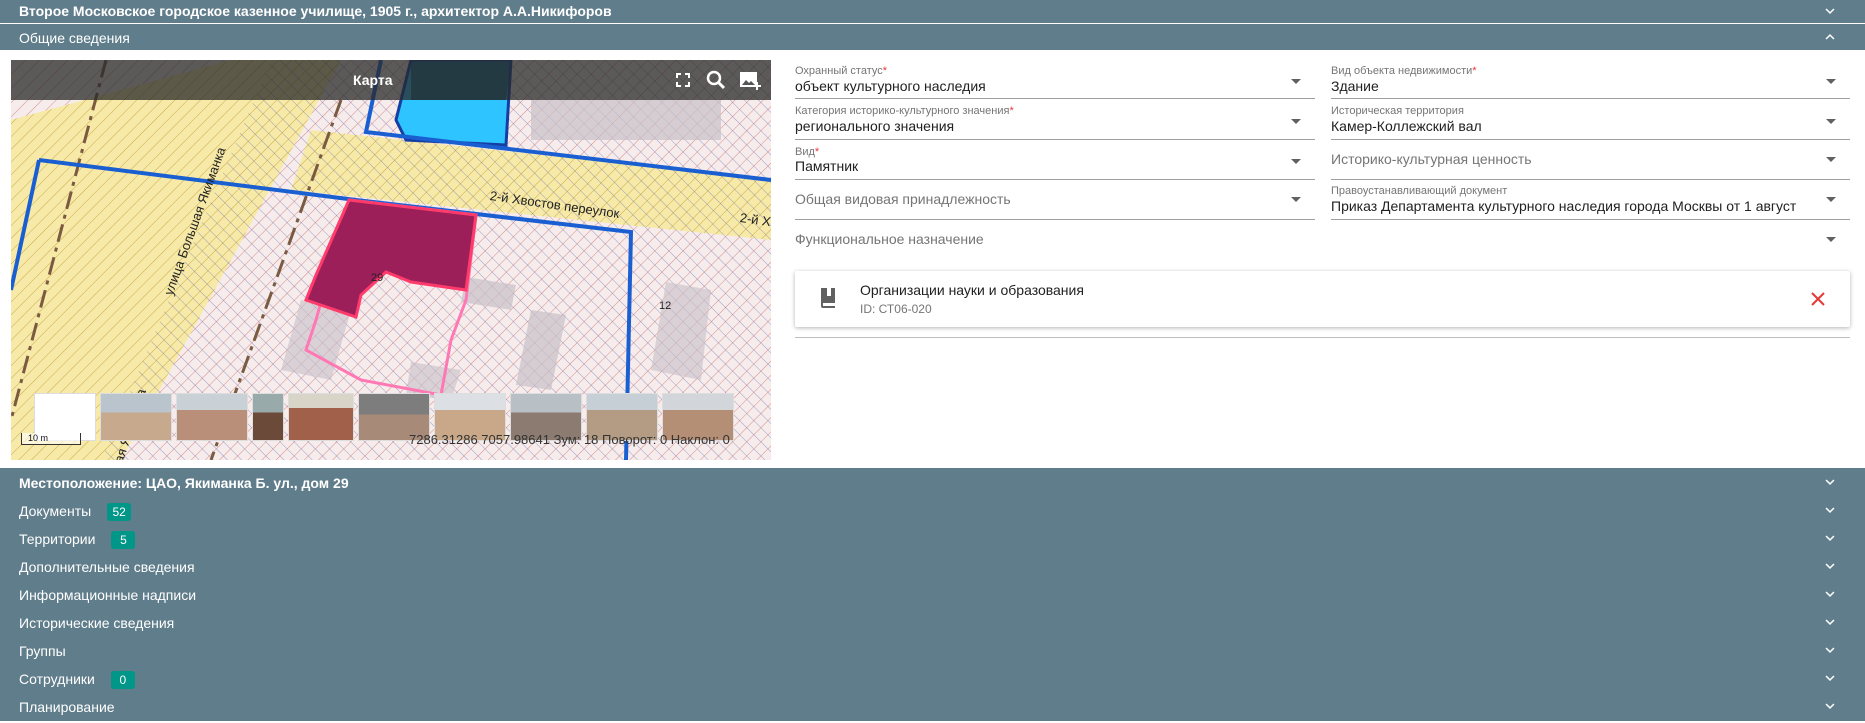  What do you see at coordinates (97, 623) in the screenshot?
I see `section-title: Исторические сведения` at bounding box center [97, 623].